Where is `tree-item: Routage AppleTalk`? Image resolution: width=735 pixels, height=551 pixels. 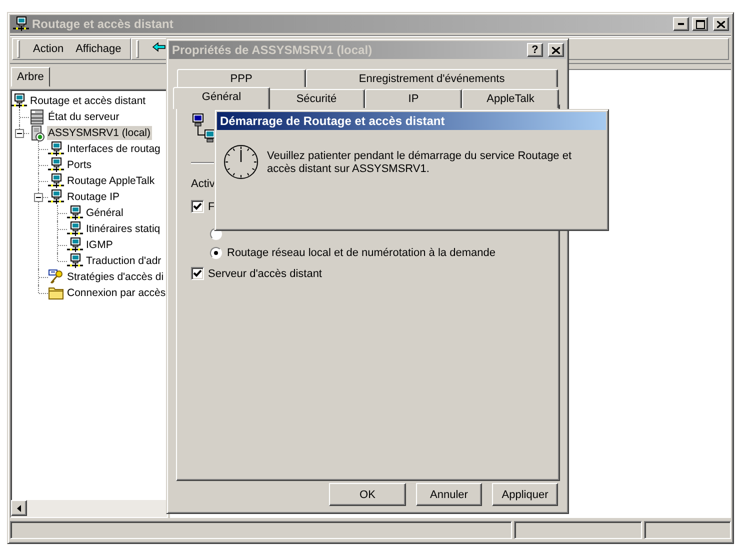
tree-item: Routage AppleTalk is located at coordinates (111, 181).